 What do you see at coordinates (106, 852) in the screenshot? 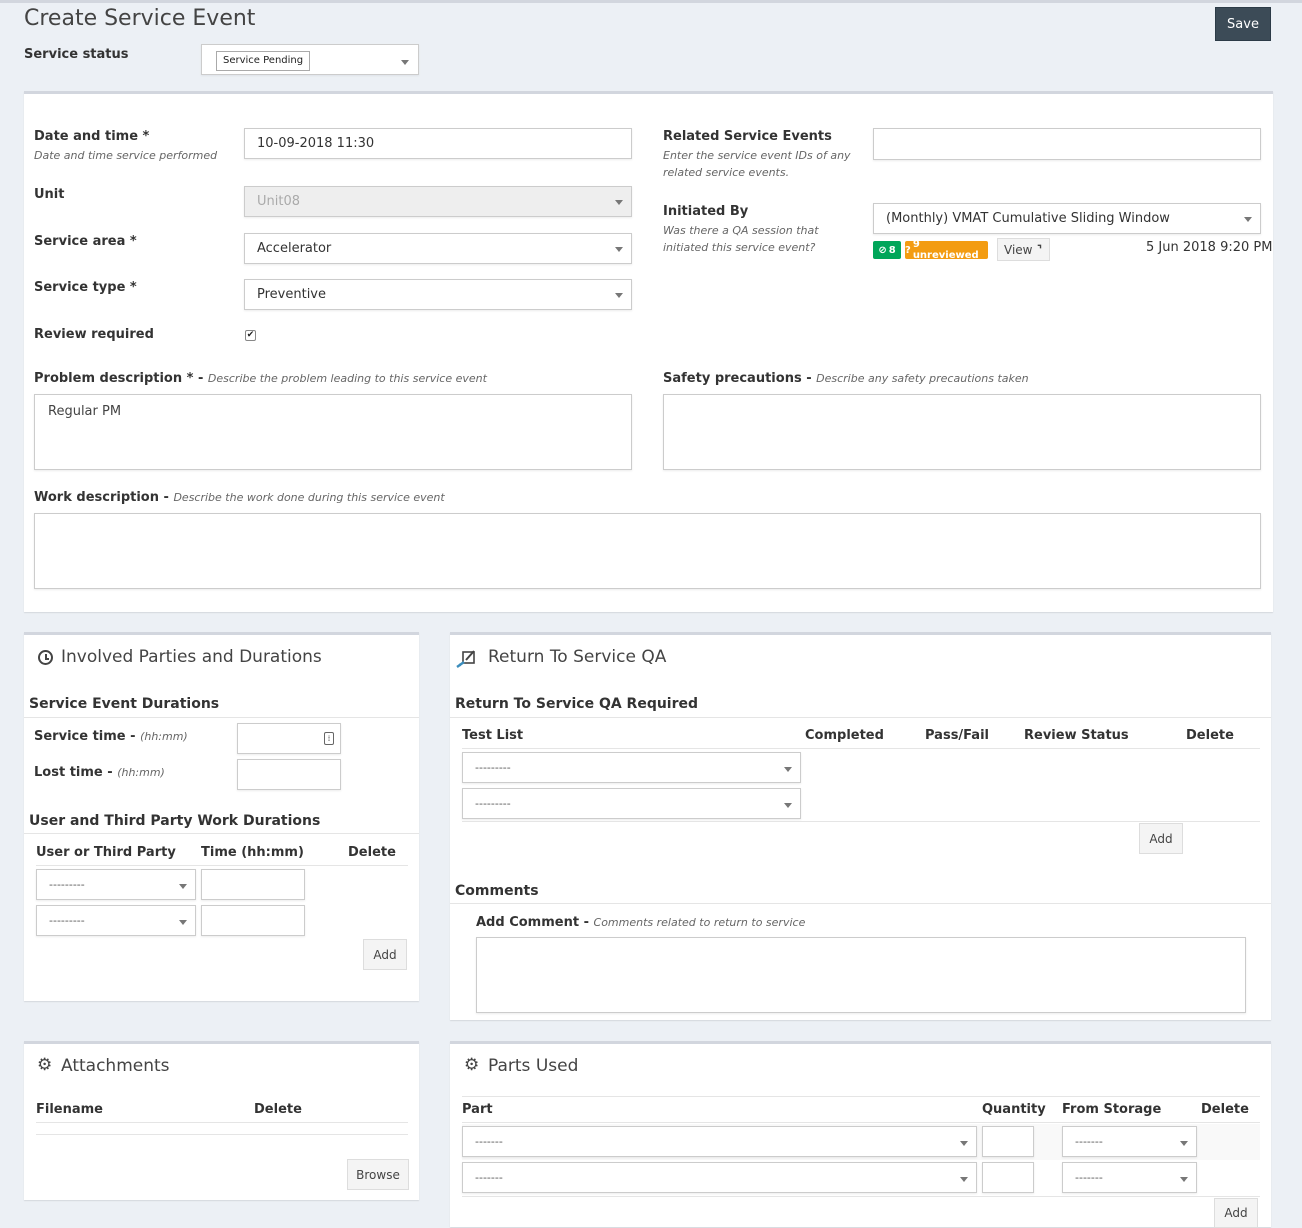
I see `col-user-third-party: User or Third Party` at bounding box center [106, 852].